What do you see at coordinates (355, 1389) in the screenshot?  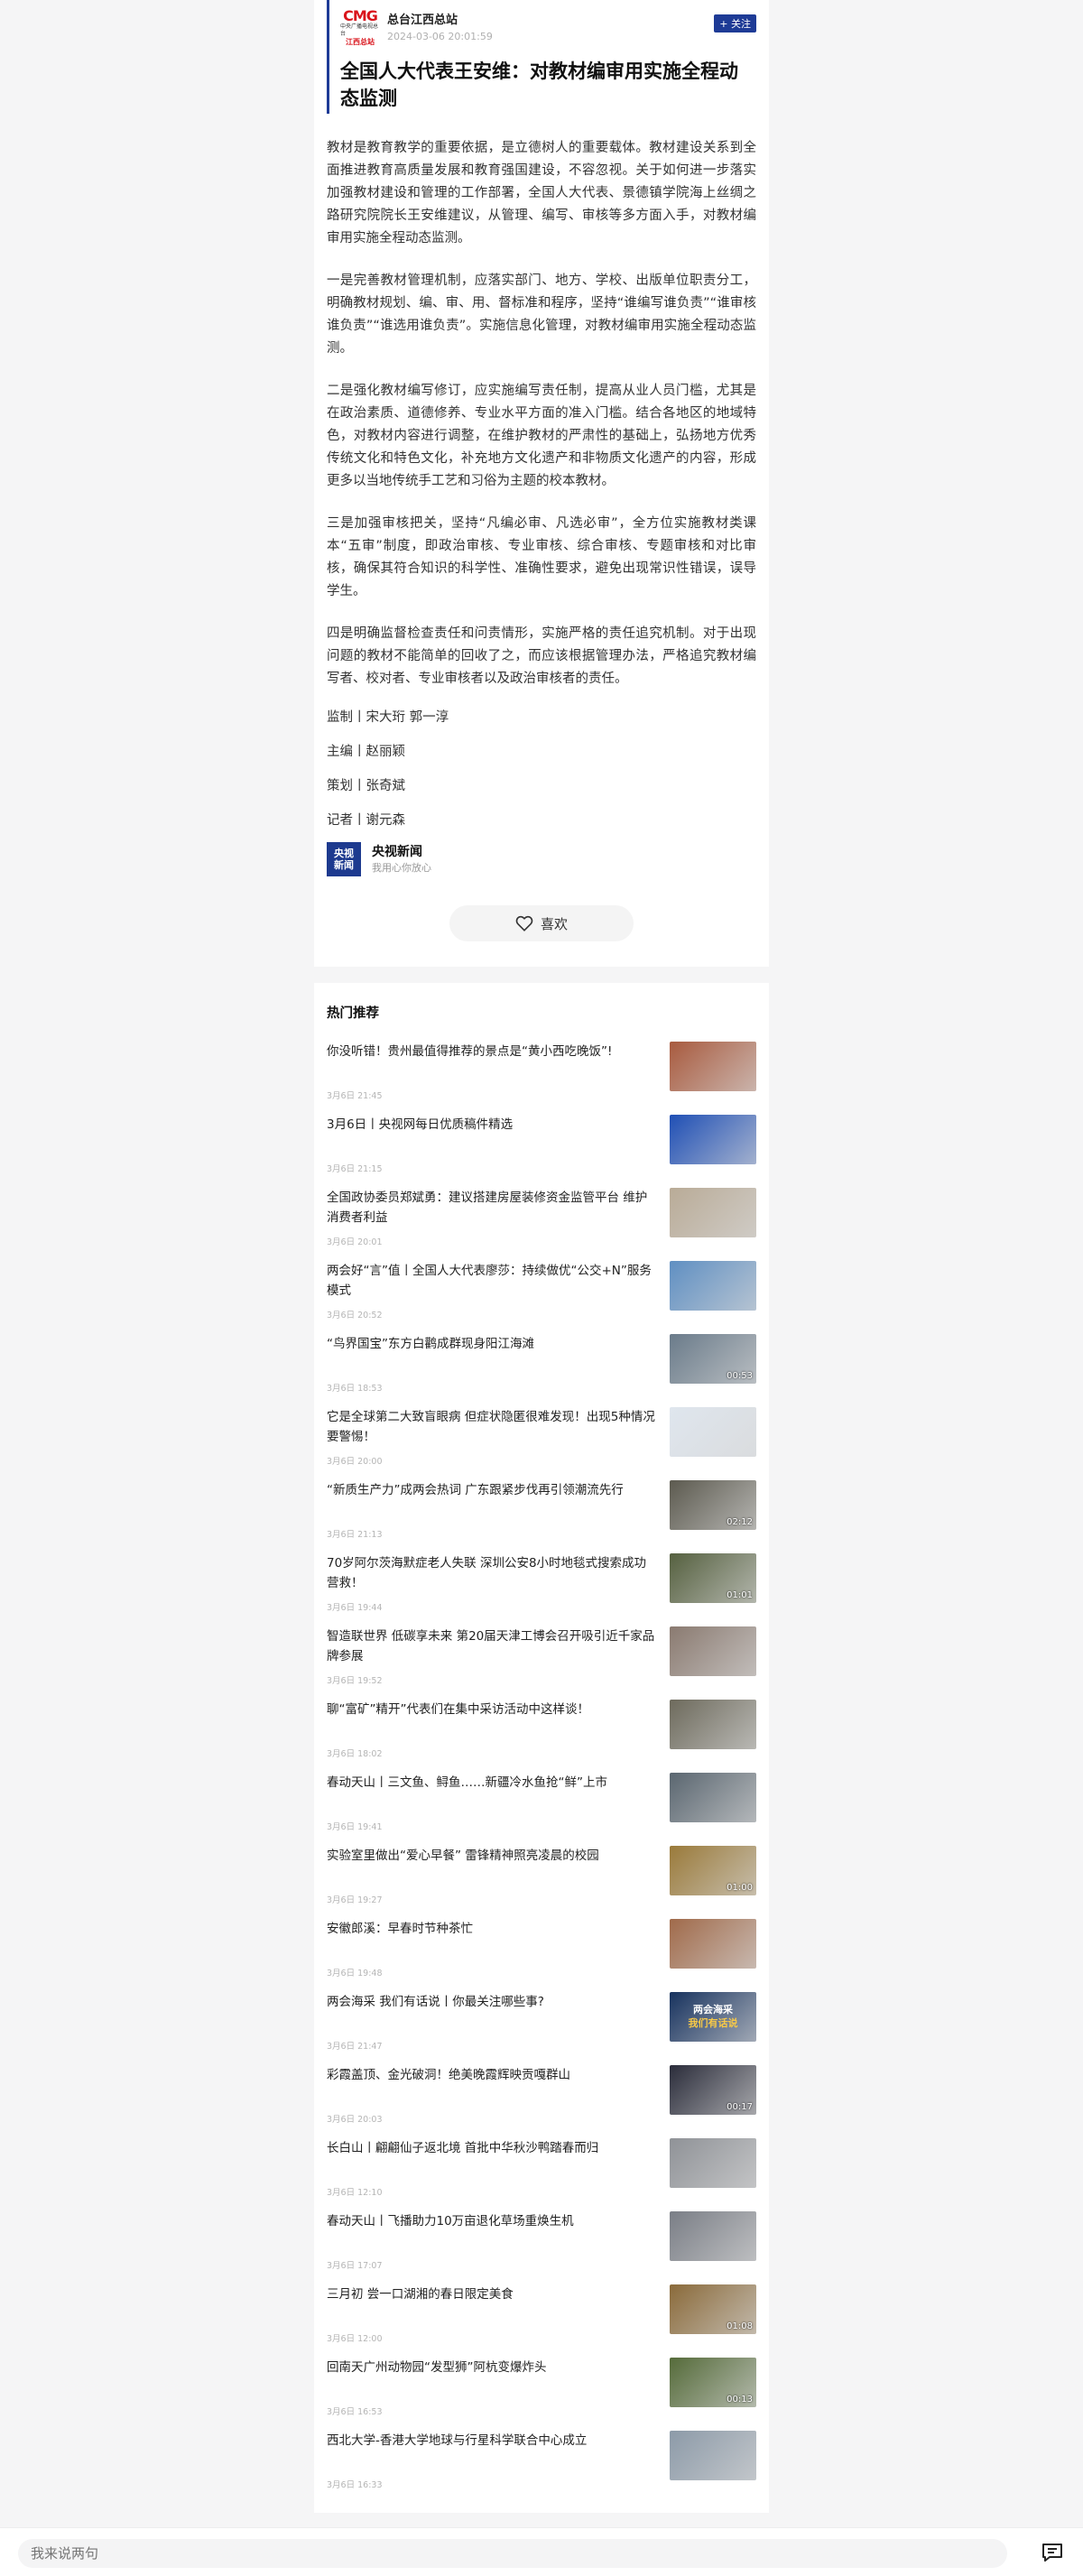 I see `list-item-time: 3月6日 18:53` at bounding box center [355, 1389].